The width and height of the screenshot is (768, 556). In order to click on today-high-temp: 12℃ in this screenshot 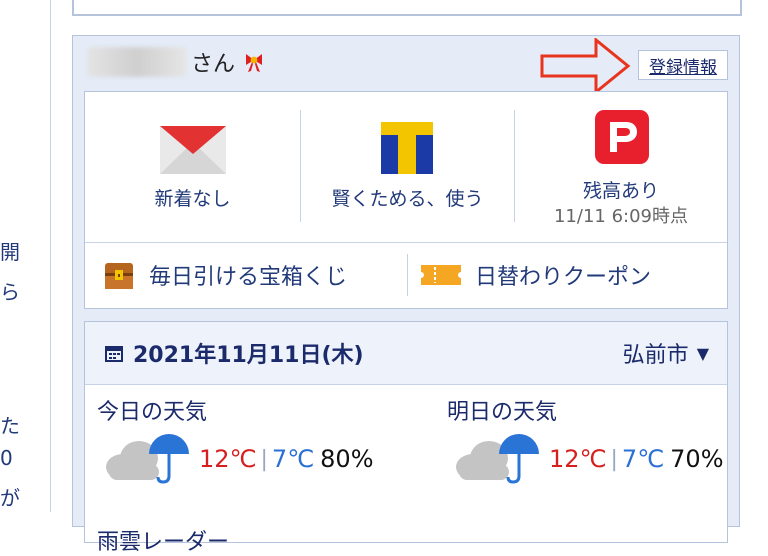, I will do `click(228, 459)`.